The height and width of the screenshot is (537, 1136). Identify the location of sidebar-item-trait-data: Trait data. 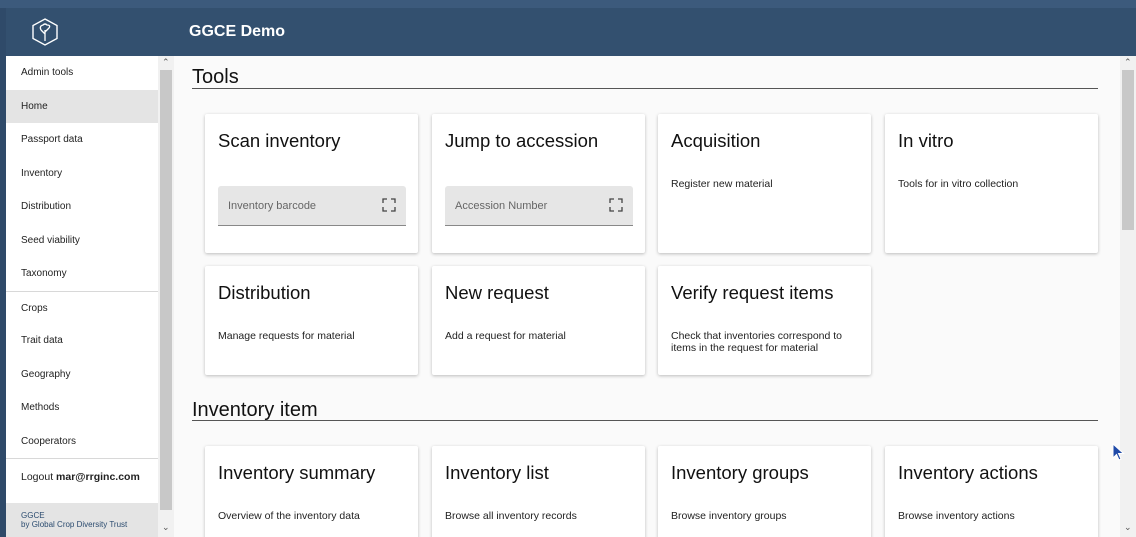
(82, 341).